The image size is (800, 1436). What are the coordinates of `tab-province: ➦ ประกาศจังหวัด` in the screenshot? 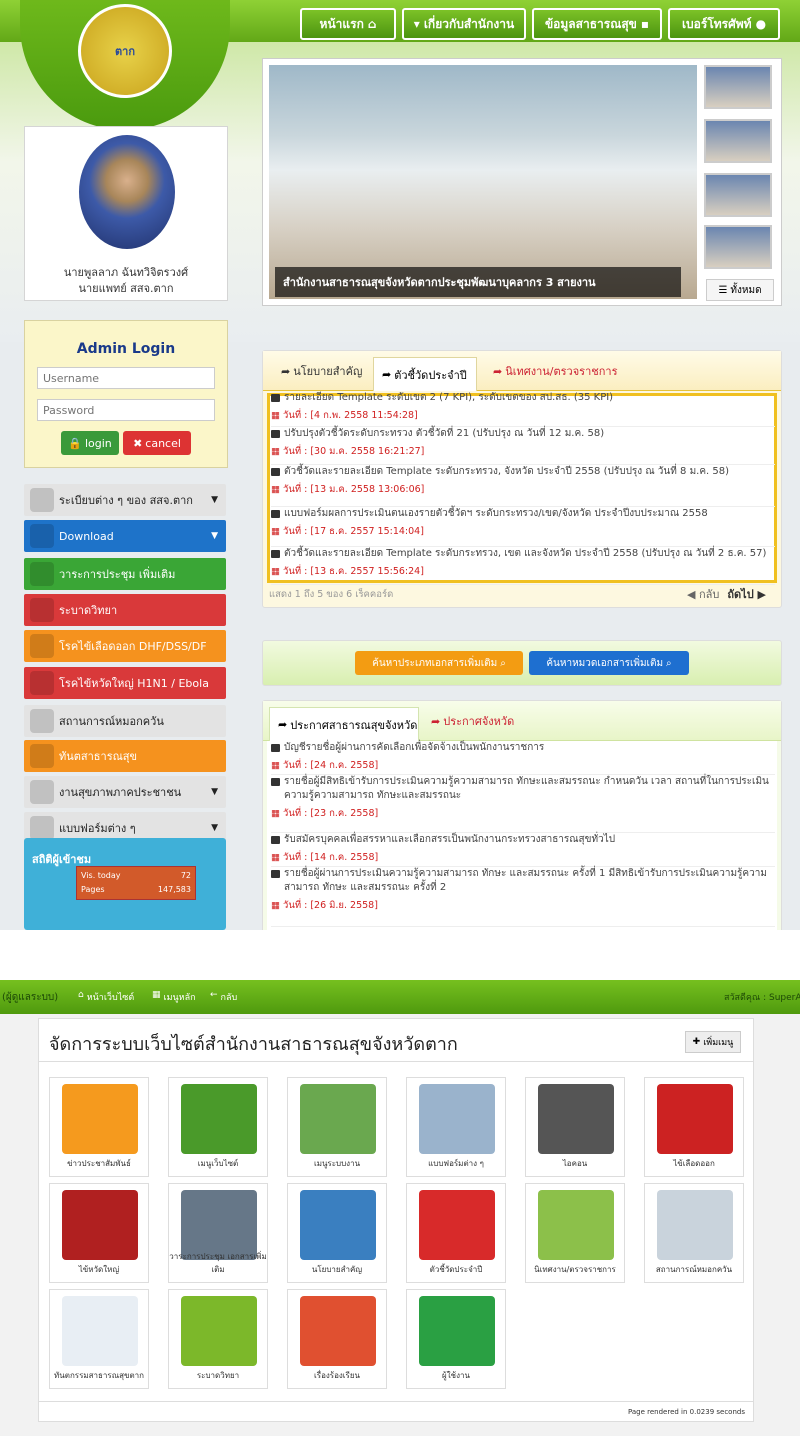 It's located at (472, 721).